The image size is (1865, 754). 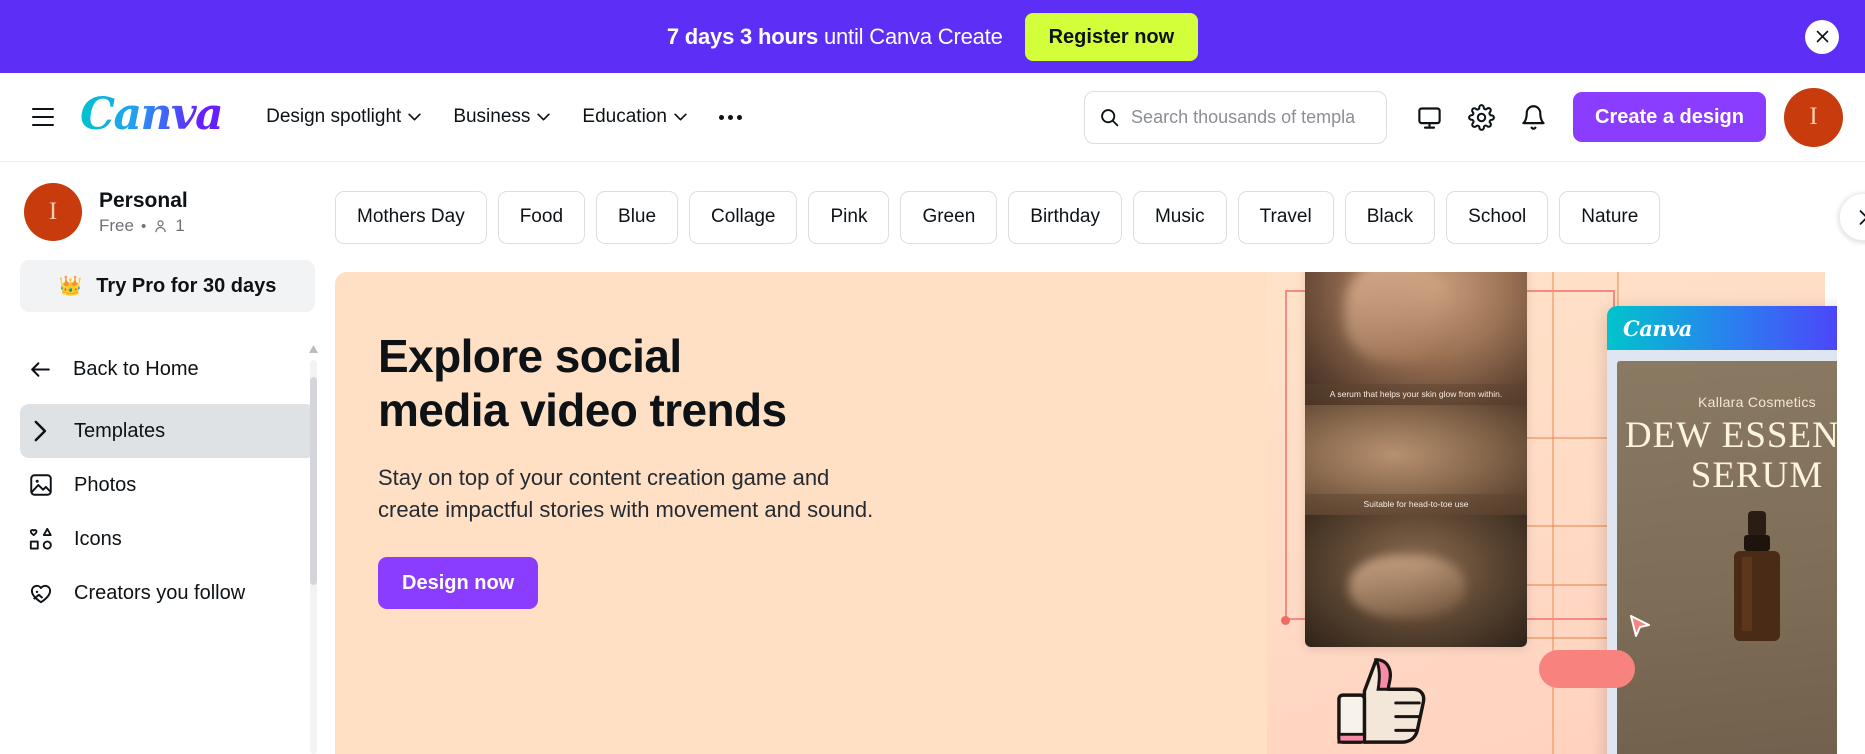 What do you see at coordinates (1610, 217) in the screenshot?
I see `chip-nature: Nature` at bounding box center [1610, 217].